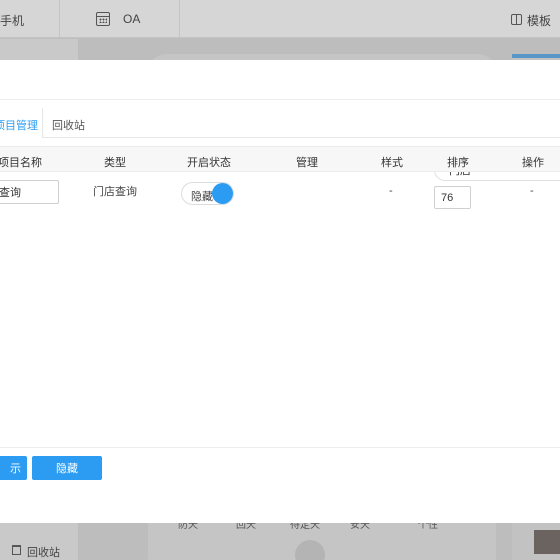 This screenshot has height=560, width=560. Describe the element at coordinates (280, 99) in the screenshot. I see `modal-header-divider` at that location.